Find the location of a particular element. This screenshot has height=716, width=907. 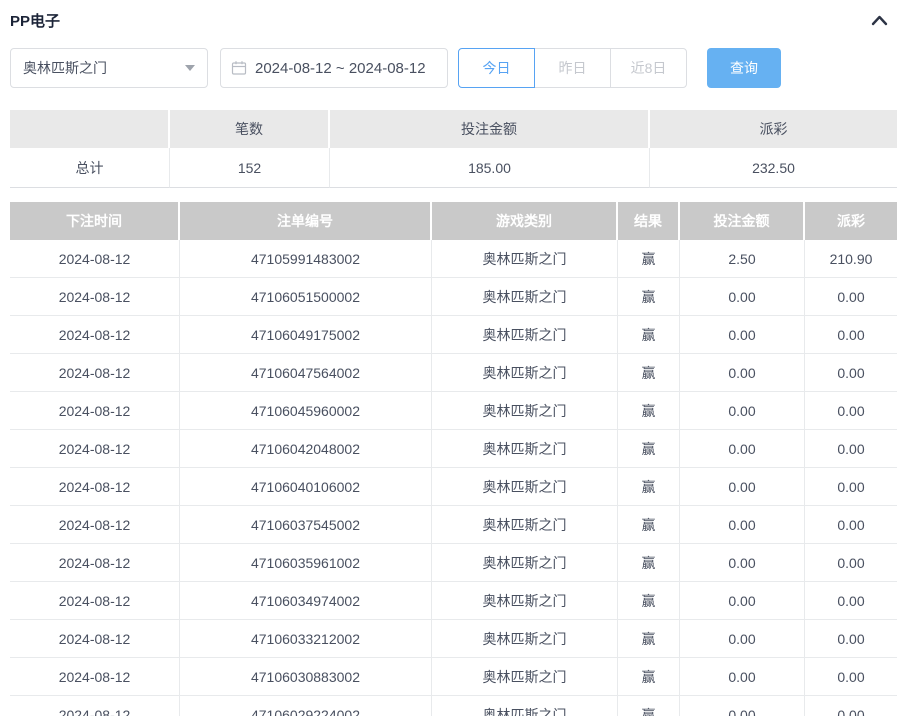

table-row: 2024-08-12 47106035961002 奥林匹斯之门赢 0.00 0.00 is located at coordinates (453, 563).